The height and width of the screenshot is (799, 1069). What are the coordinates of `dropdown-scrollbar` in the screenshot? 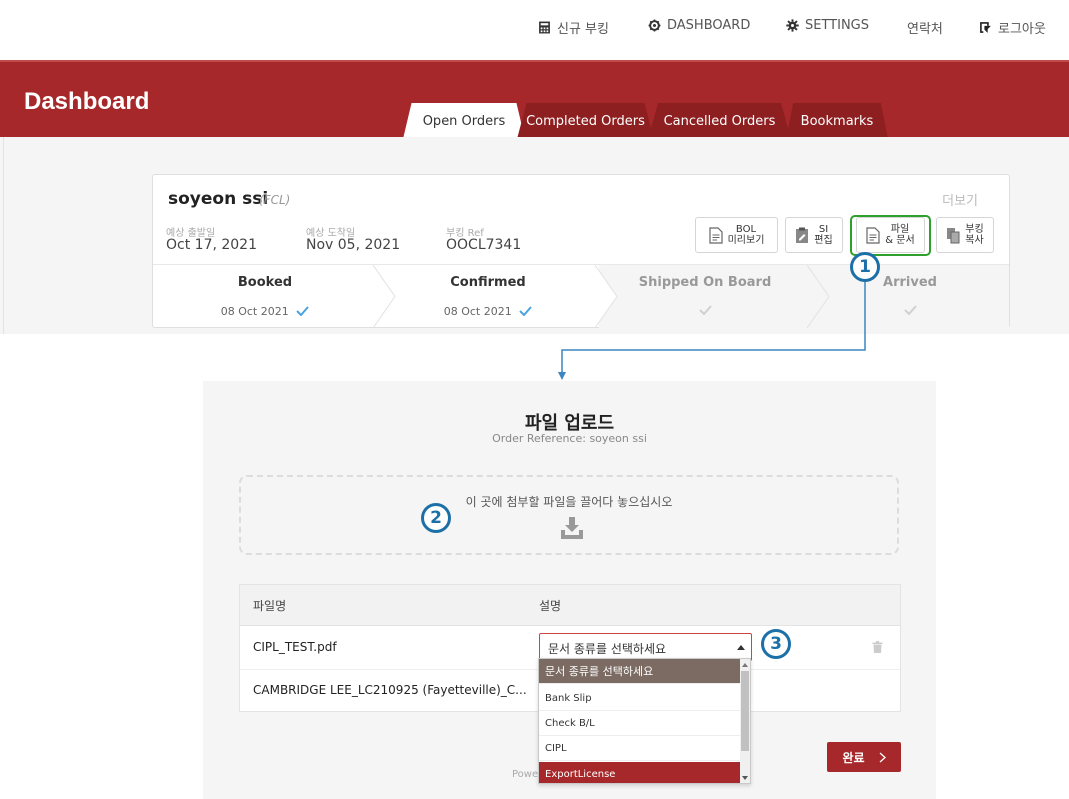 It's located at (745, 721).